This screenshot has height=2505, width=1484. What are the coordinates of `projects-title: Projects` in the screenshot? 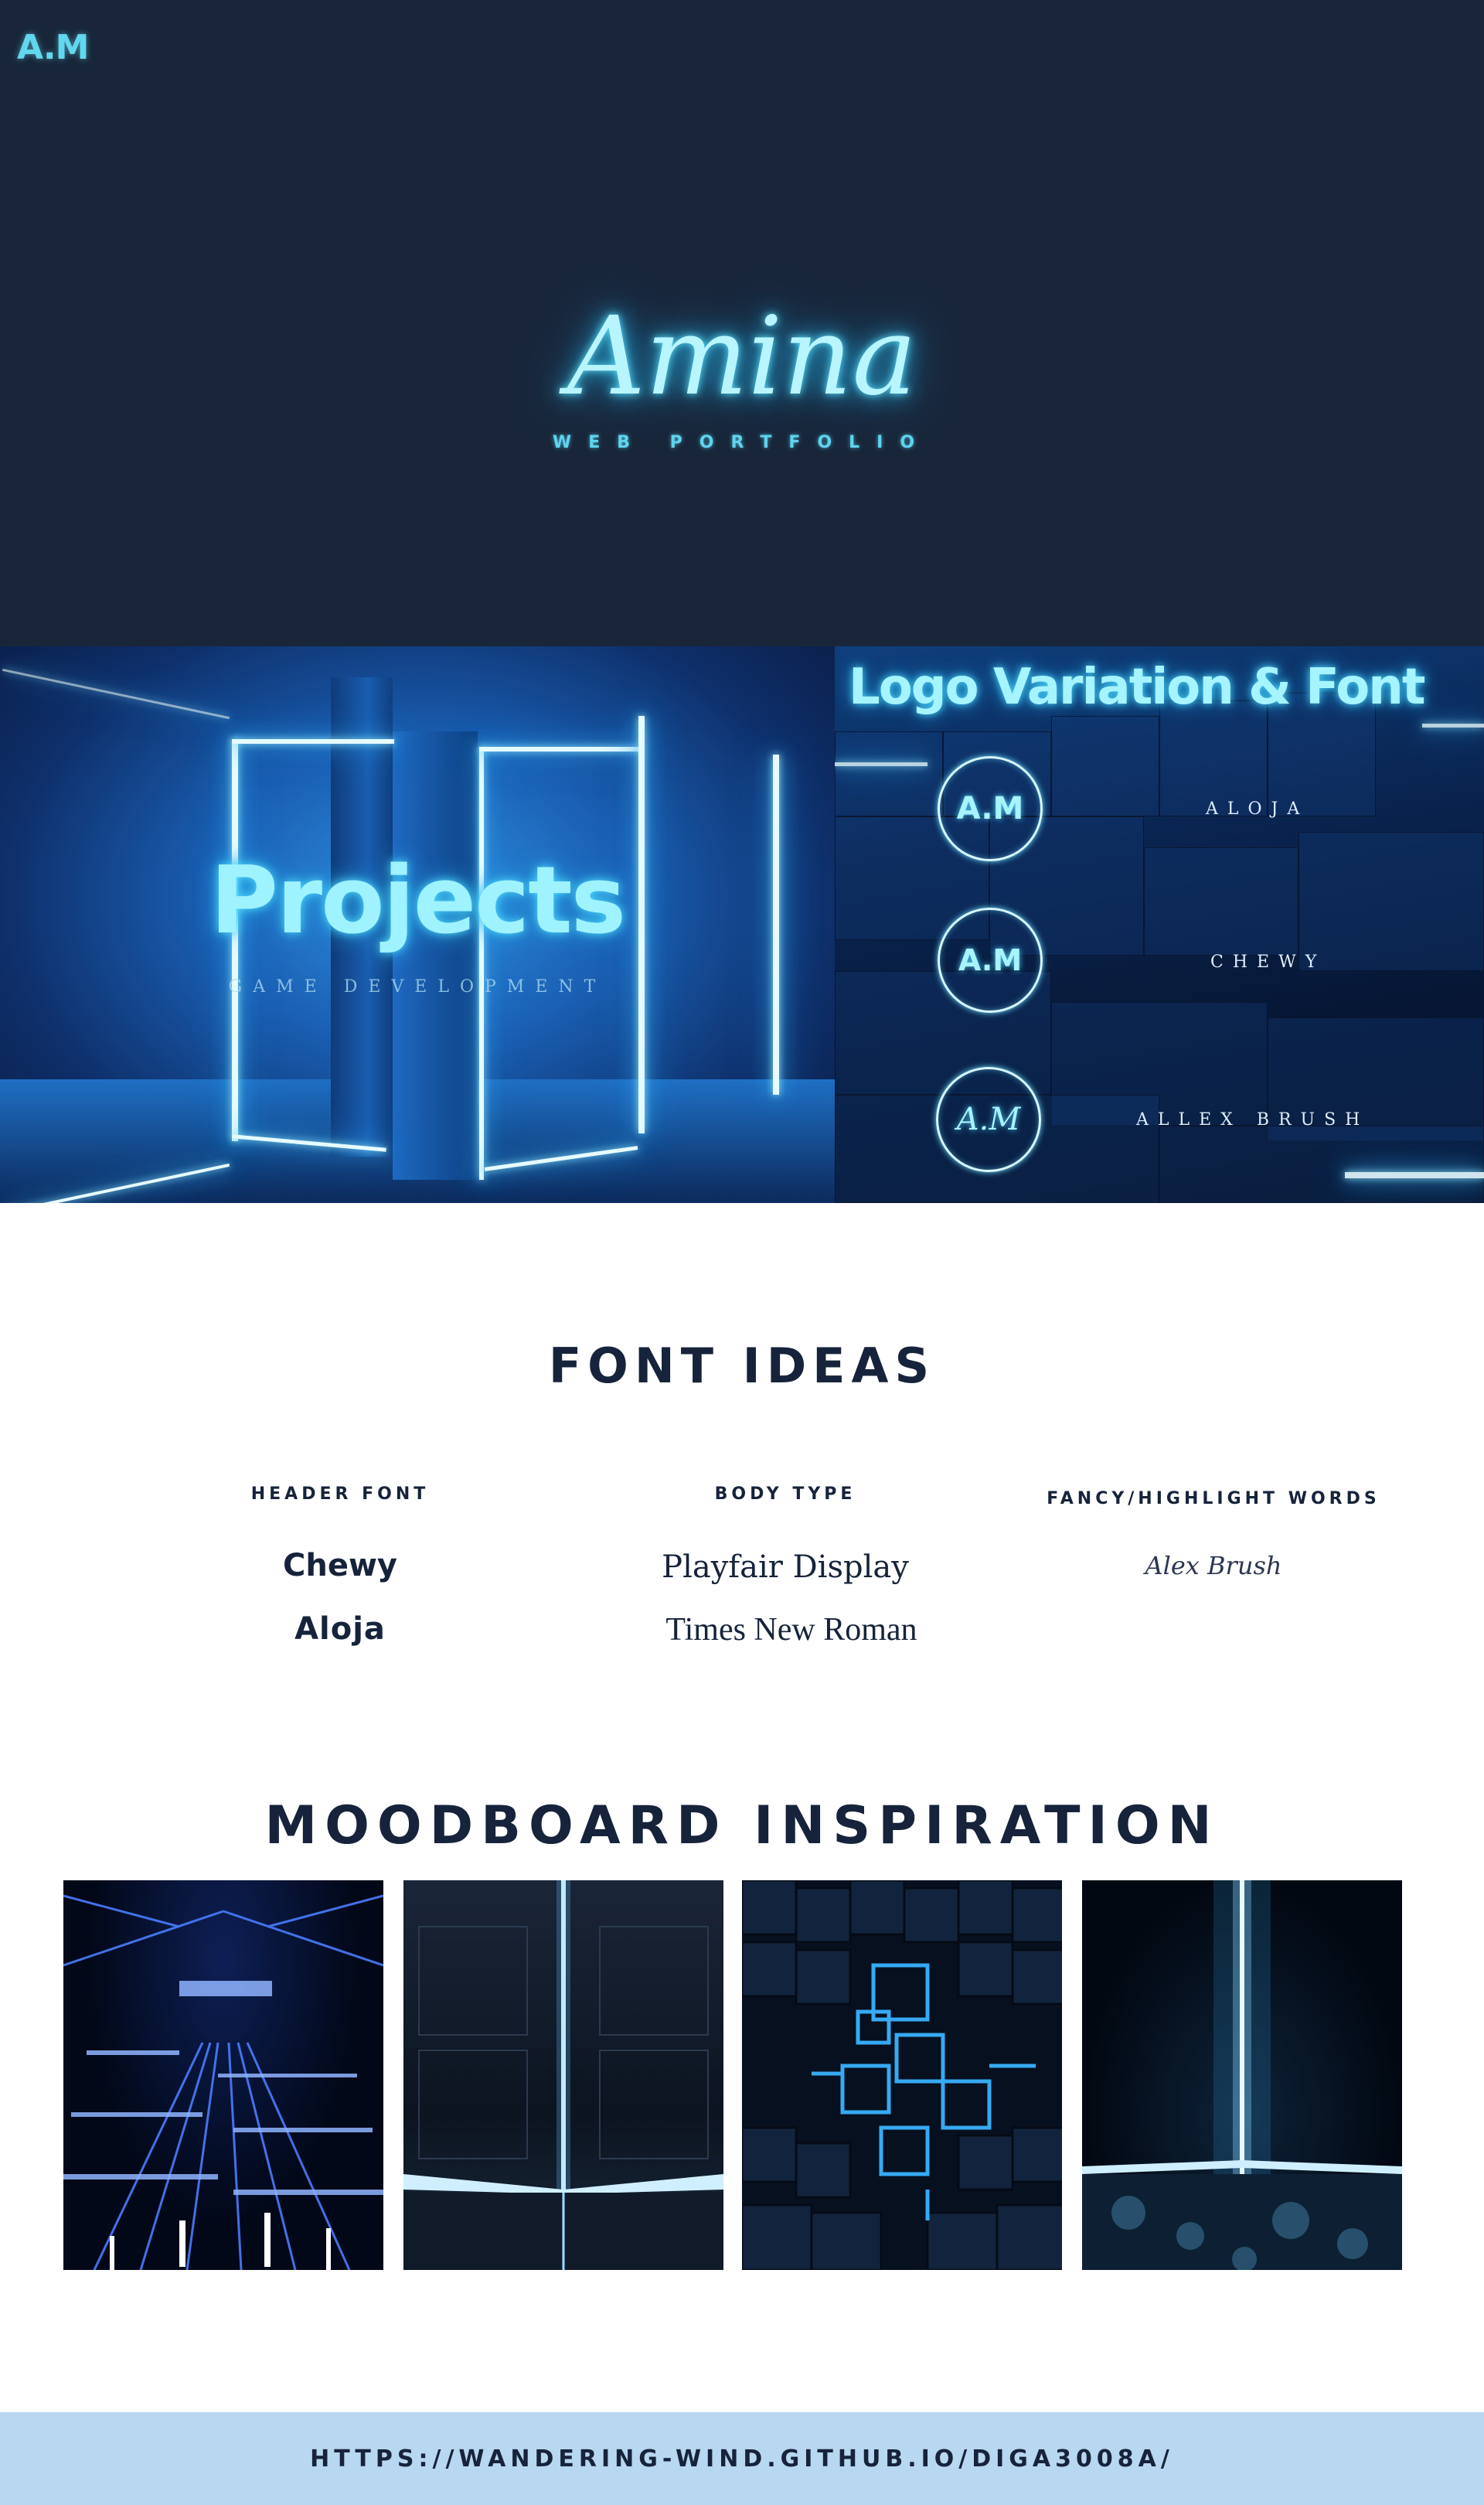 It's located at (417, 901).